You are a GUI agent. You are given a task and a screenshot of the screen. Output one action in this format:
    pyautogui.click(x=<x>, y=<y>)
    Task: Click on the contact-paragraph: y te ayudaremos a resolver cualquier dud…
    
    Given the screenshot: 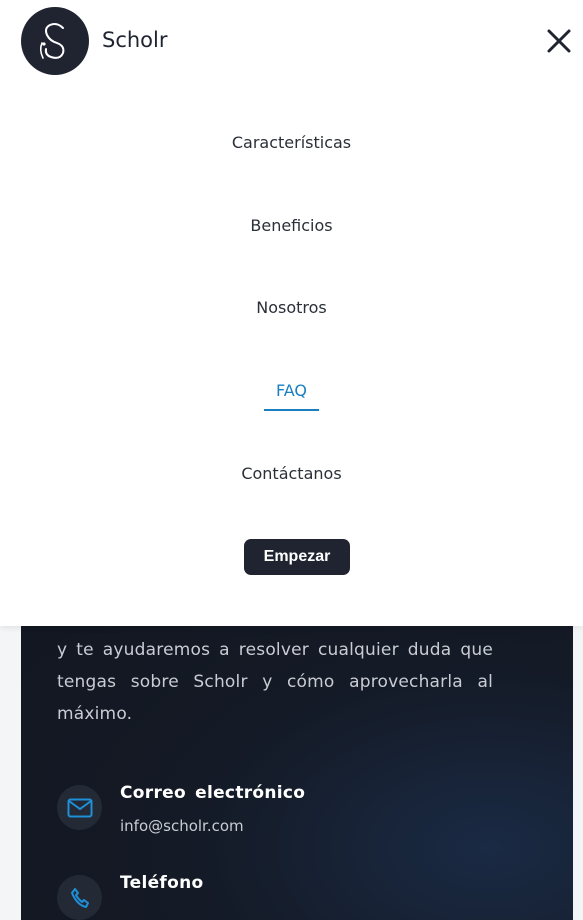 What is the action you would take?
    pyautogui.click(x=275, y=682)
    